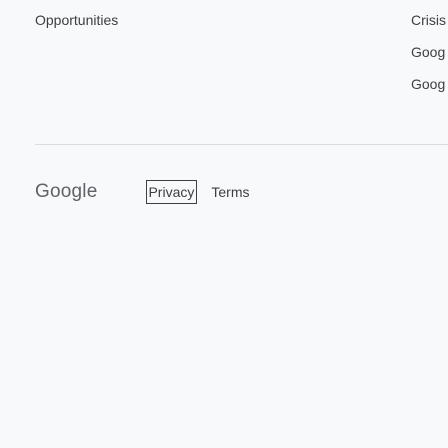  Describe the element at coordinates (429, 92) in the screenshot. I see `google-link-2: Goog` at that location.